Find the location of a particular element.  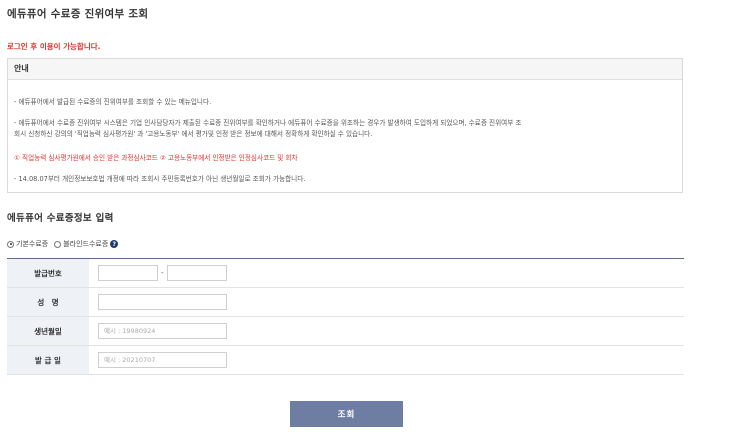

issue-date-cell is located at coordinates (386, 360).